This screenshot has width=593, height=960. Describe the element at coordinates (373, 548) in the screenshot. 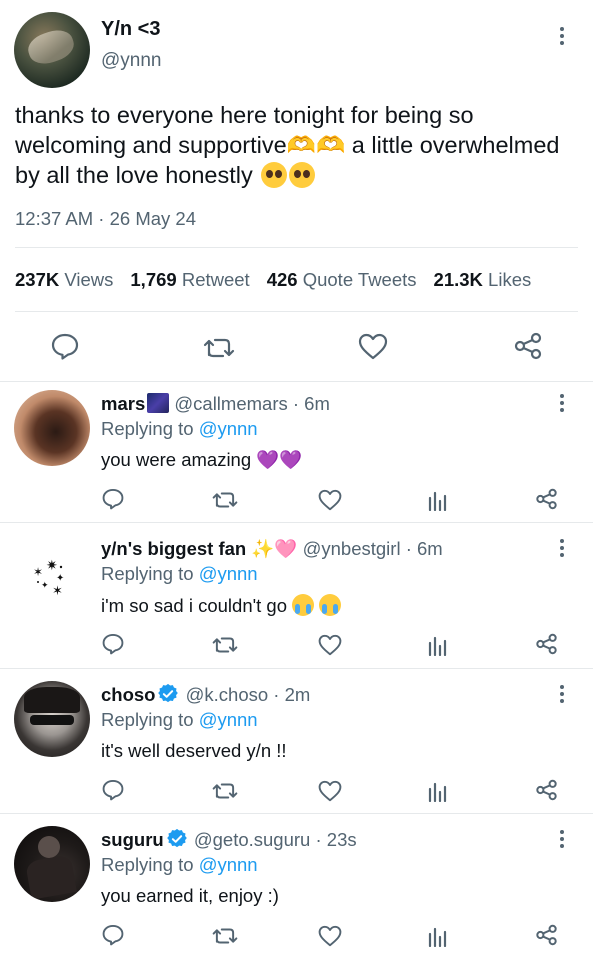

I see `handle-time: @ynbestgirl · 6m` at that location.